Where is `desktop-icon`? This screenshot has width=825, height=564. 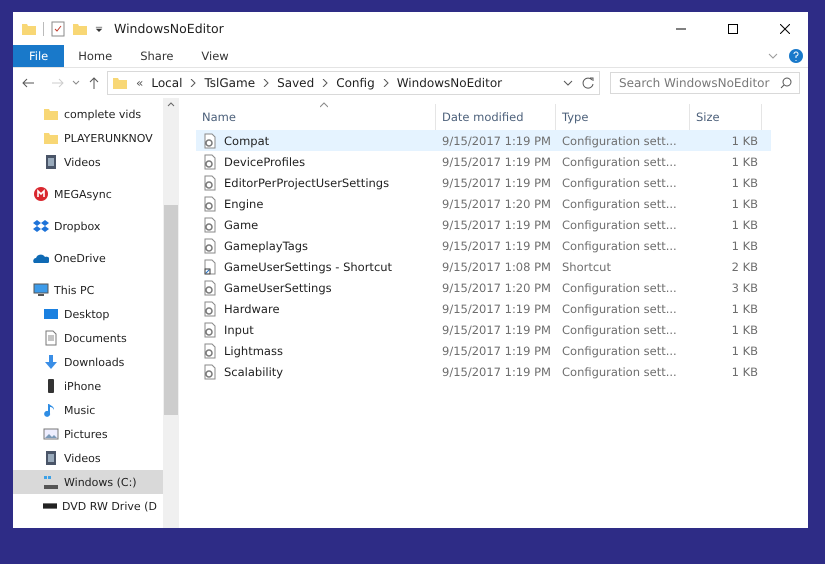
desktop-icon is located at coordinates (51, 314).